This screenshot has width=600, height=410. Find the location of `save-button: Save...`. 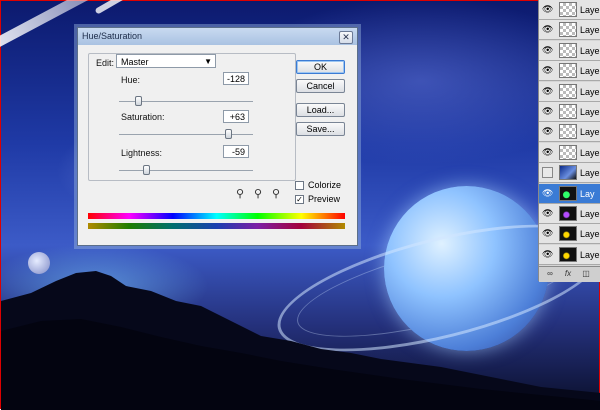

save-button: Save... is located at coordinates (320, 129).